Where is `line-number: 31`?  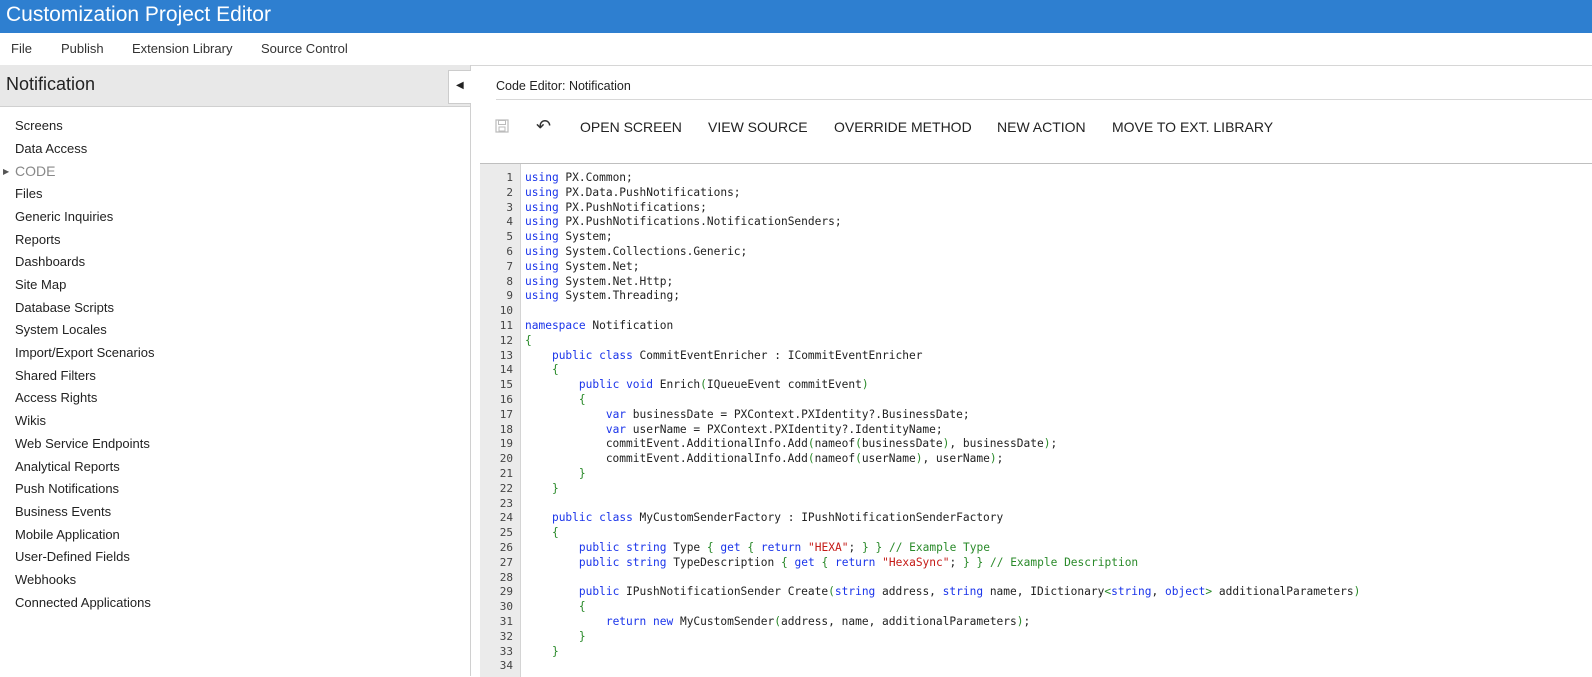
line-number: 31 is located at coordinates (506, 621).